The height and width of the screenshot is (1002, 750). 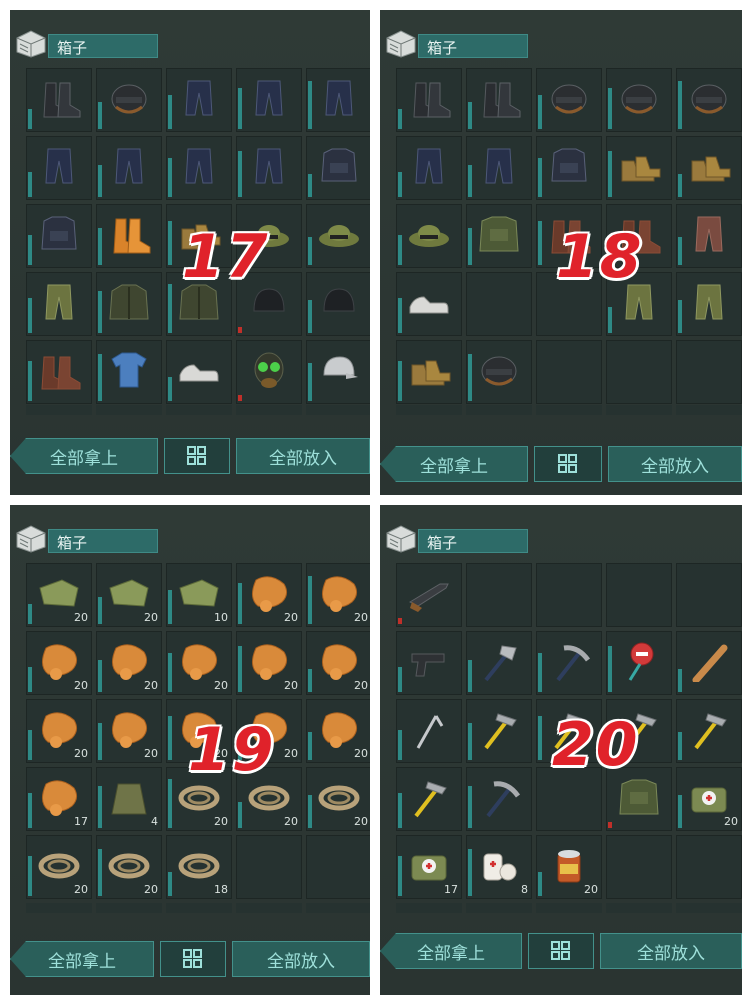 What do you see at coordinates (499, 867) in the screenshot?
I see `inventory-slot: 8` at bounding box center [499, 867].